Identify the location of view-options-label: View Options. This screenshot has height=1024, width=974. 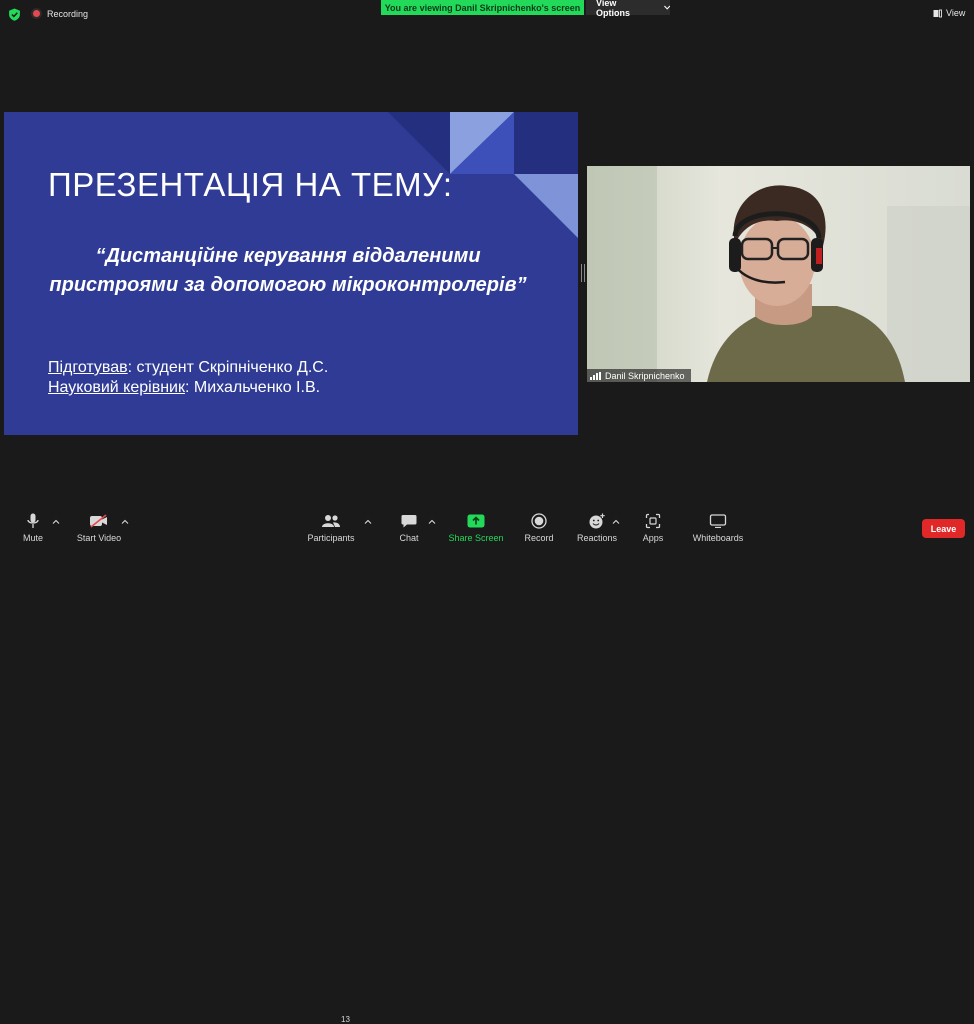
(613, 9).